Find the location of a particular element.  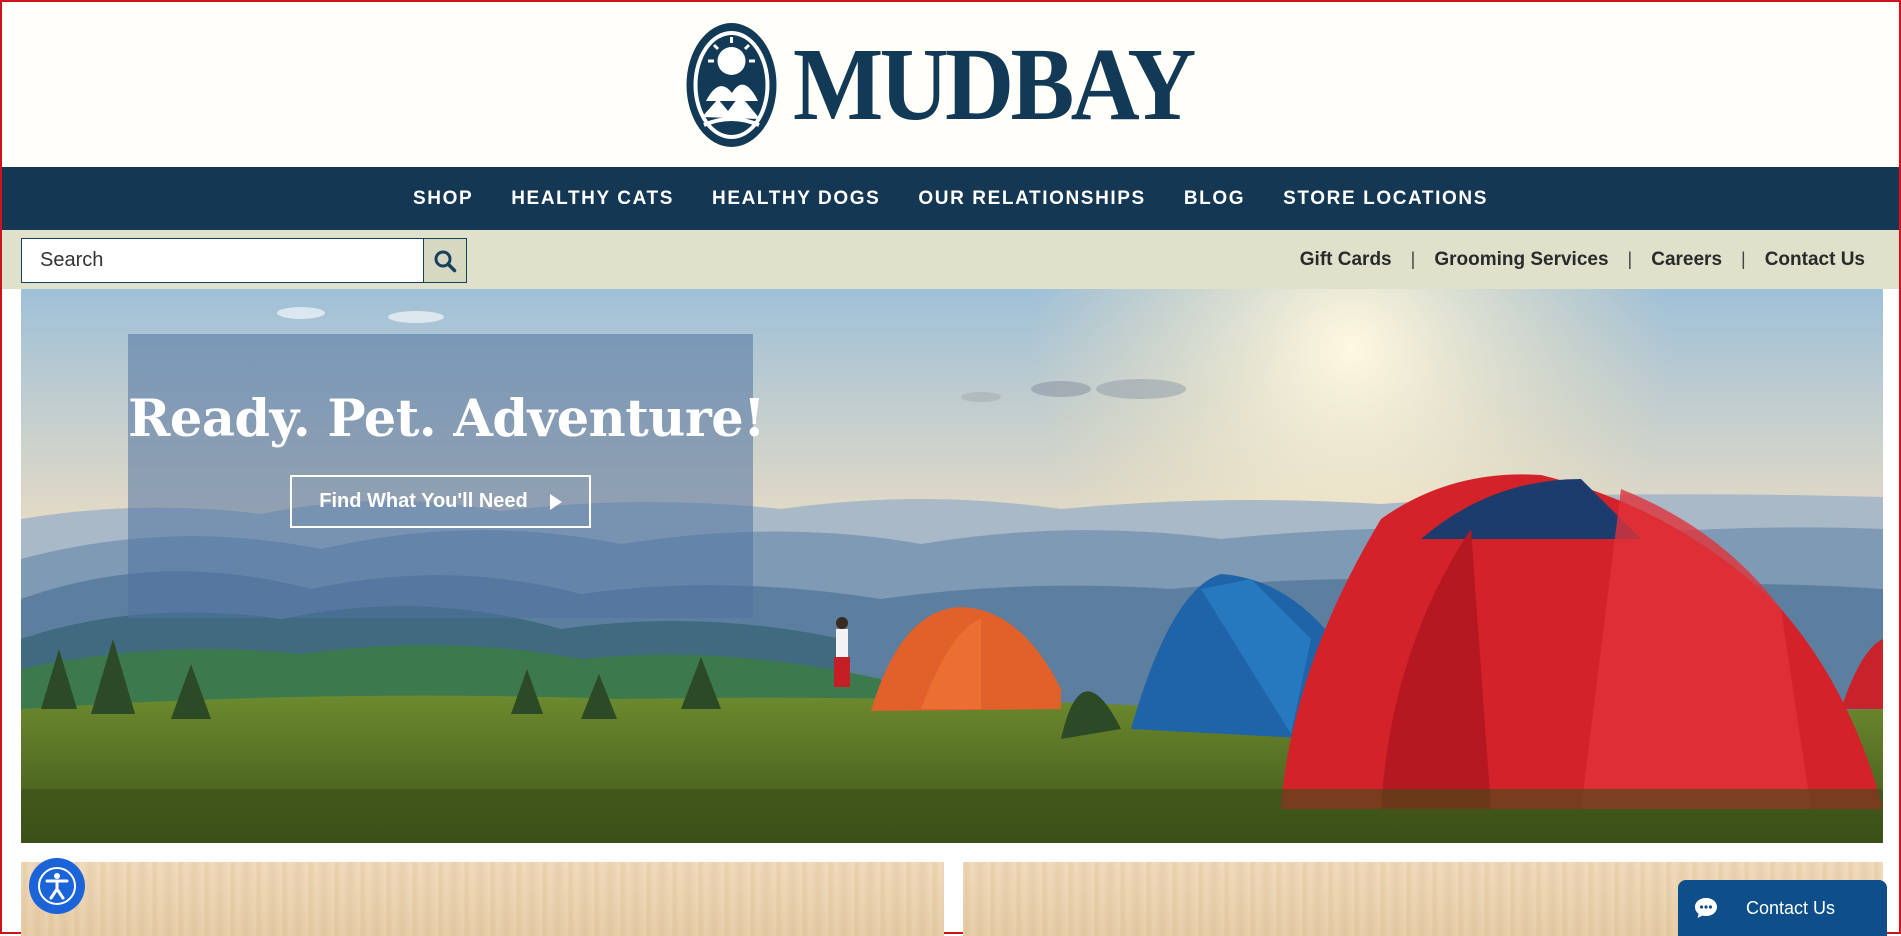

chat-contact-button: Contact Us is located at coordinates (1782, 908).